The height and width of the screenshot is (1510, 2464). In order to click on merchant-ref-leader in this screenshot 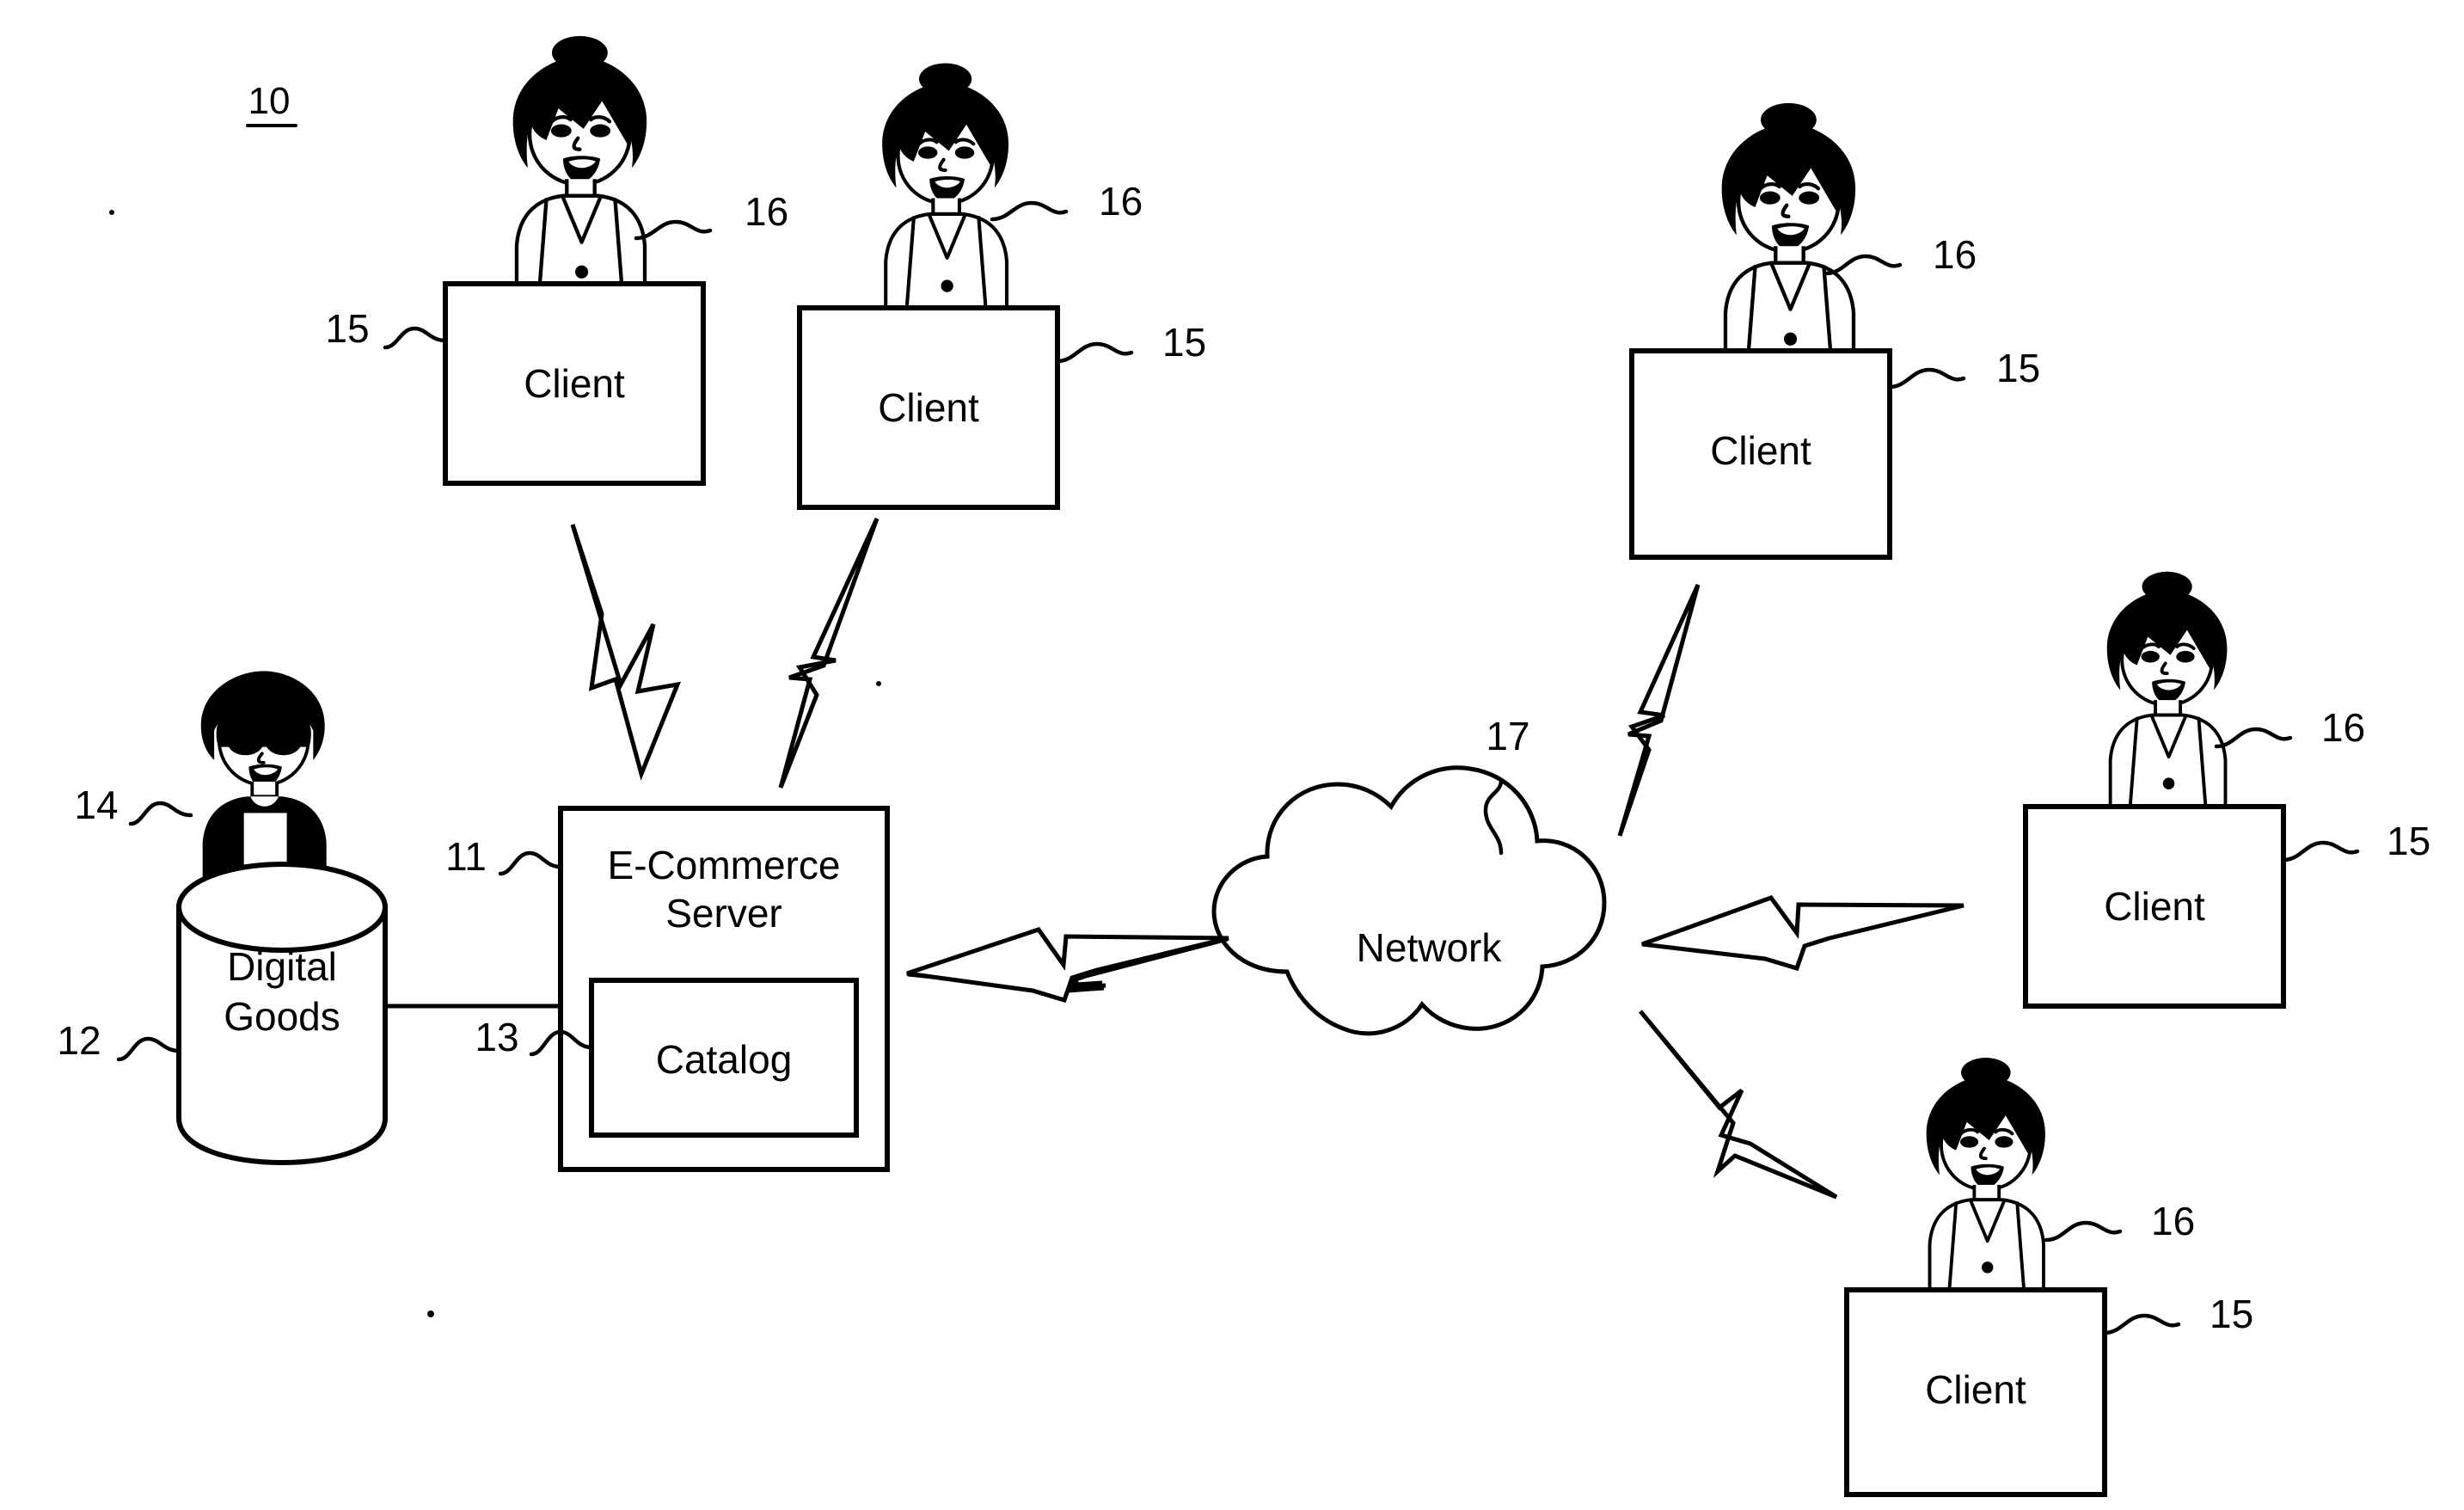, I will do `click(160, 814)`.